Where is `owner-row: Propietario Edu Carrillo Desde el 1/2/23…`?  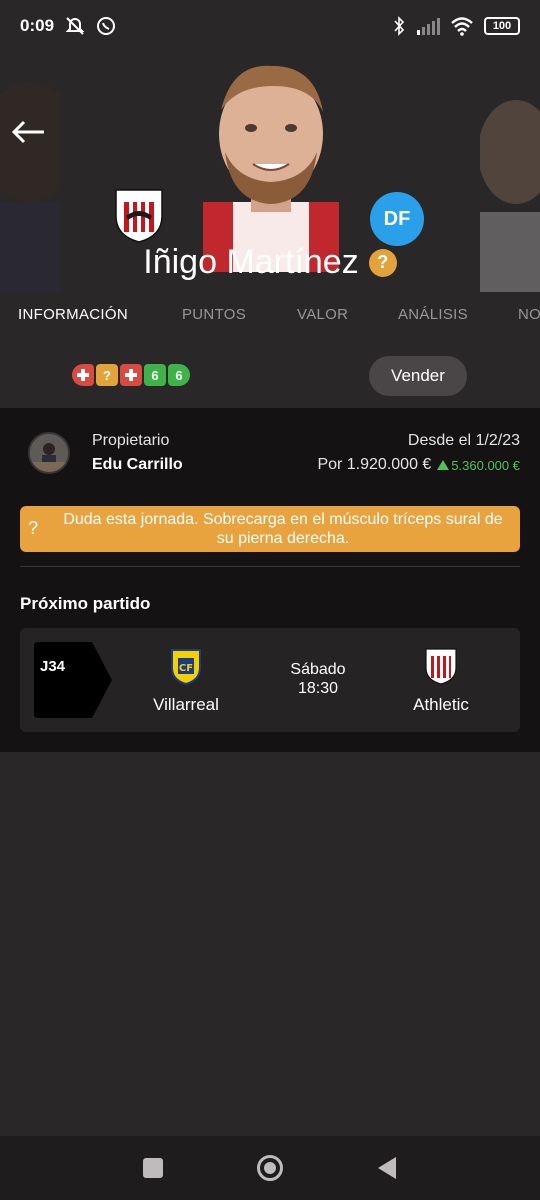 owner-row: Propietario Edu Carrillo Desde el 1/2/23… is located at coordinates (270, 453).